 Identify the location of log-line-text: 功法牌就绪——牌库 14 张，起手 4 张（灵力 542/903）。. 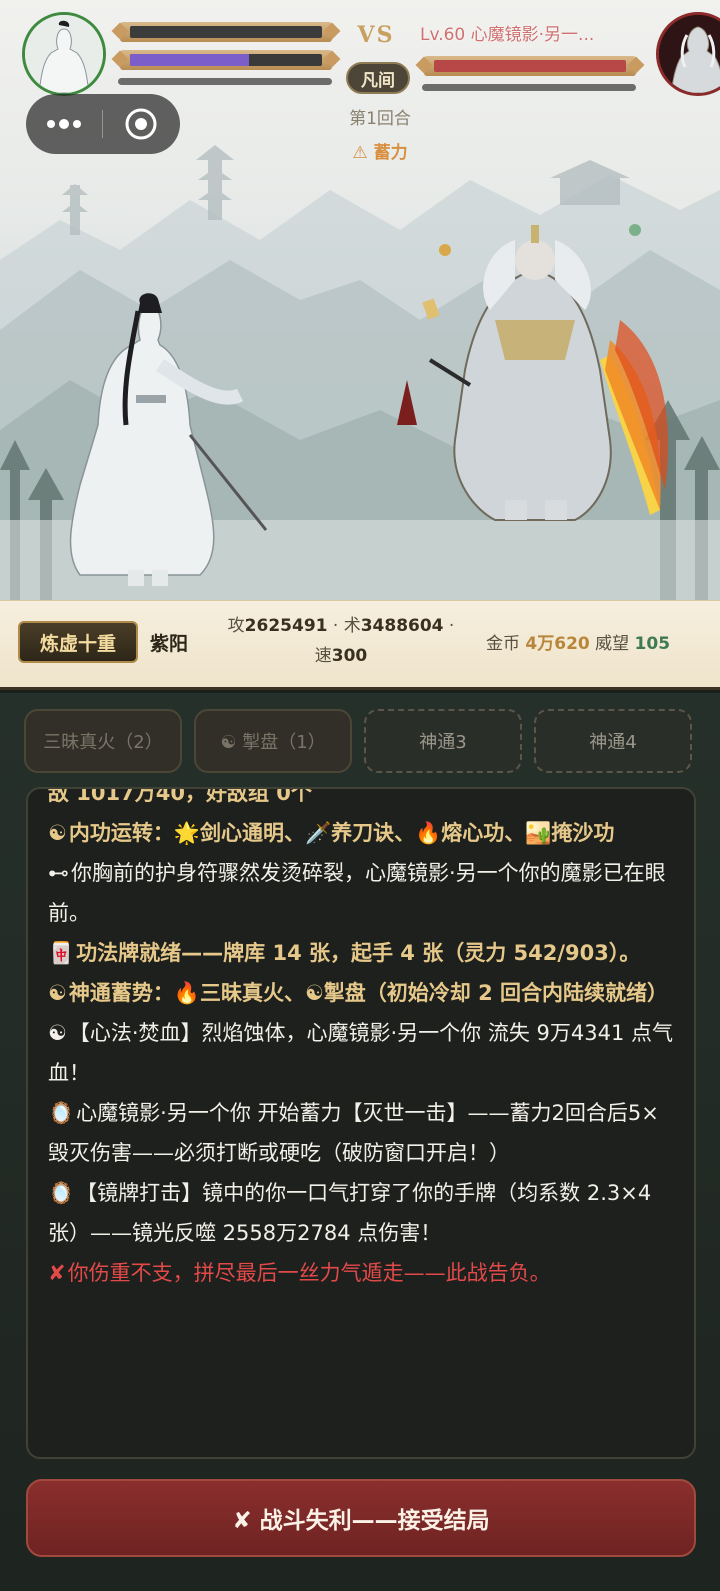
(358, 953).